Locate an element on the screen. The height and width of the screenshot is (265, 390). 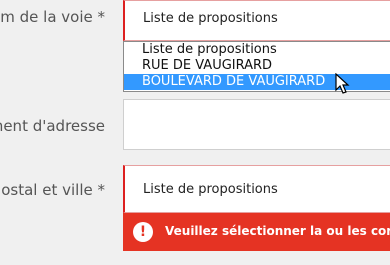
complement-label: ment d'adresse is located at coordinates (52, 126).